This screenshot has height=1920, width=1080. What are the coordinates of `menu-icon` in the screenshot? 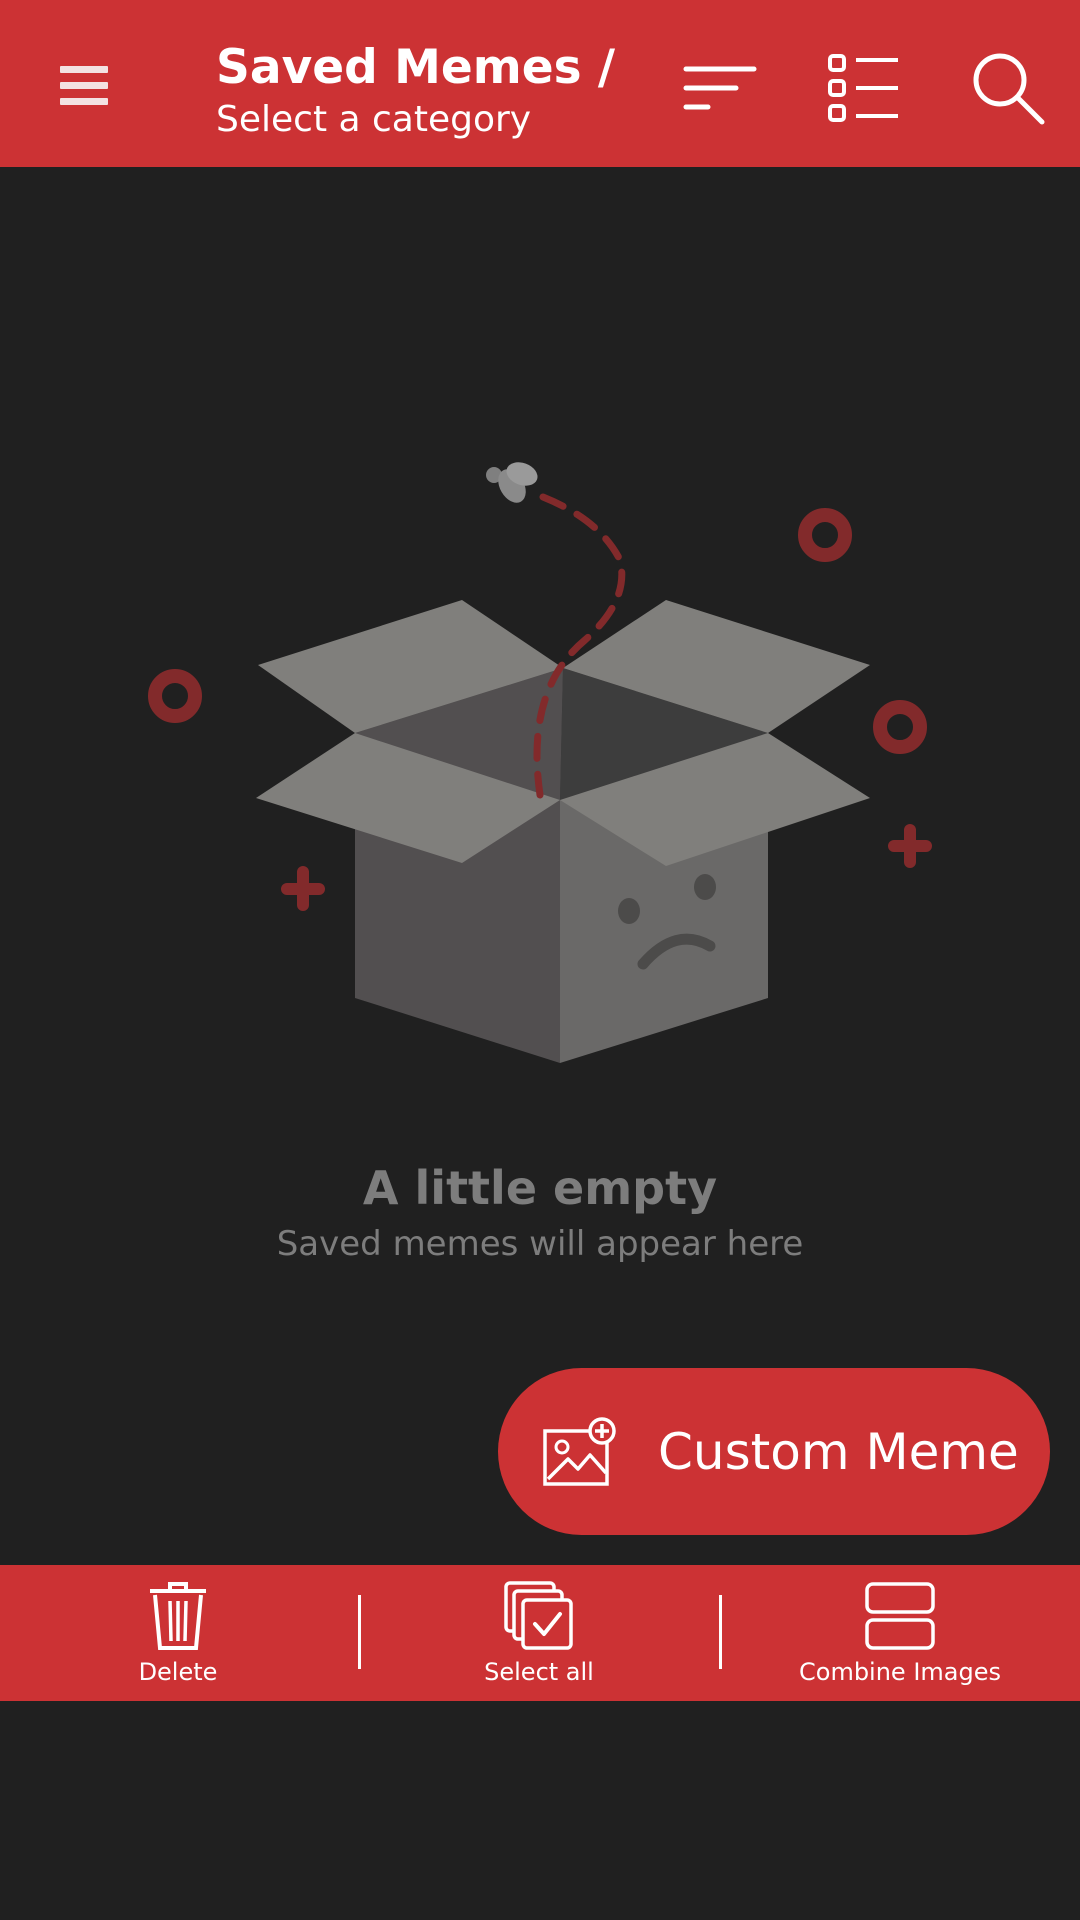 It's located at (84, 85).